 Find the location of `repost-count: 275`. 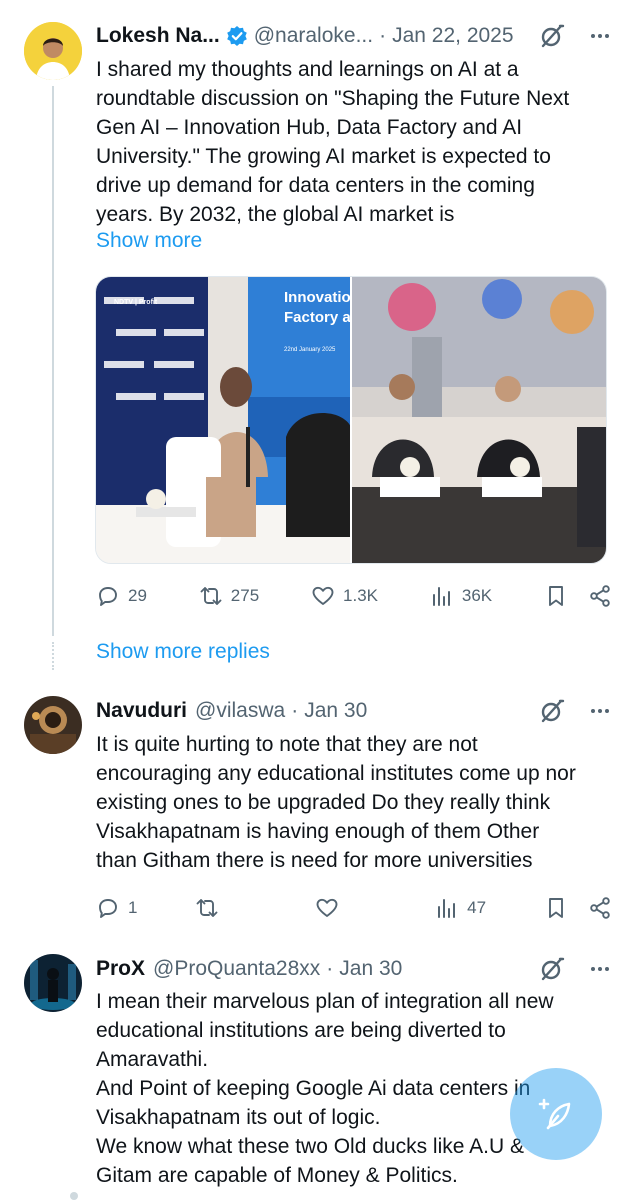

repost-count: 275 is located at coordinates (245, 595).